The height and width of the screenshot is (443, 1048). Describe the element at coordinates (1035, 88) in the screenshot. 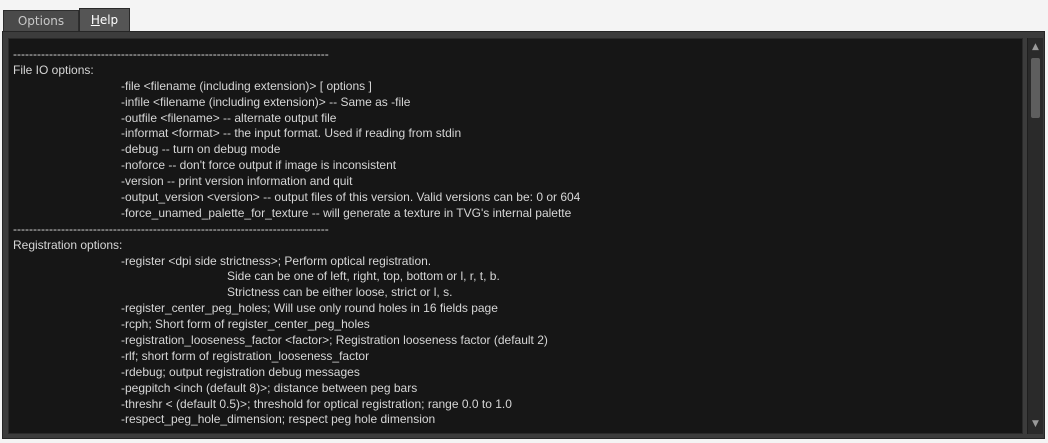

I see `scrollbar-thumb` at that location.